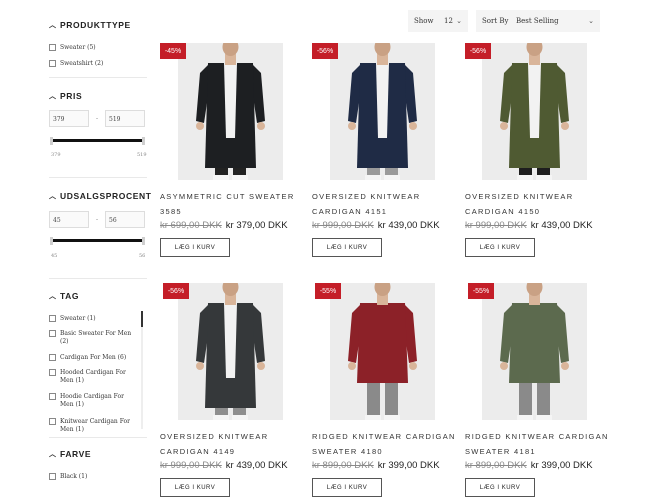 This screenshot has height=500, width=650. I want to click on product-title-line1: ASYMMETRIC CUT SWEATER, so click(227, 196).